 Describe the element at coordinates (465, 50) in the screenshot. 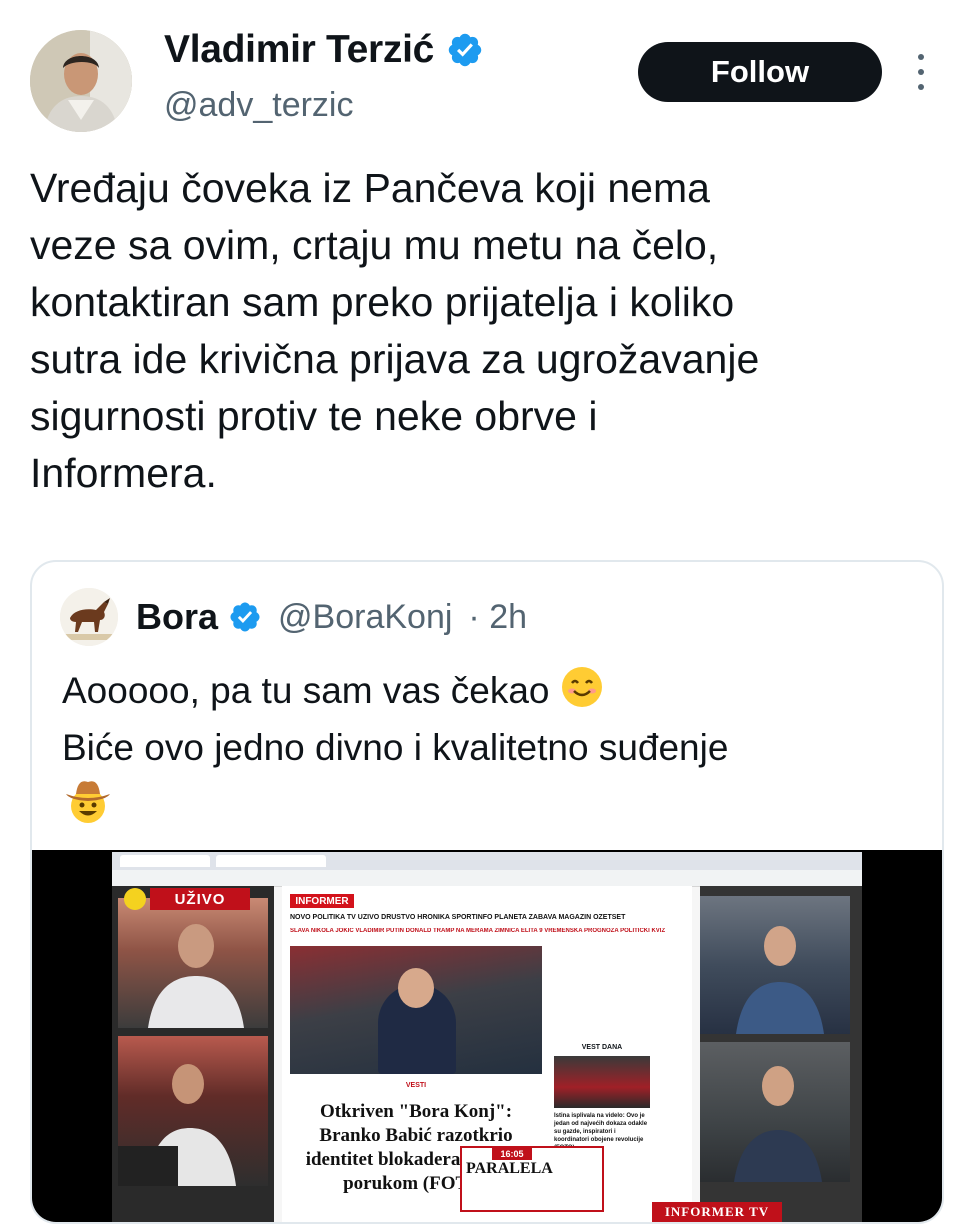

I see `verified-badge-icon` at that location.